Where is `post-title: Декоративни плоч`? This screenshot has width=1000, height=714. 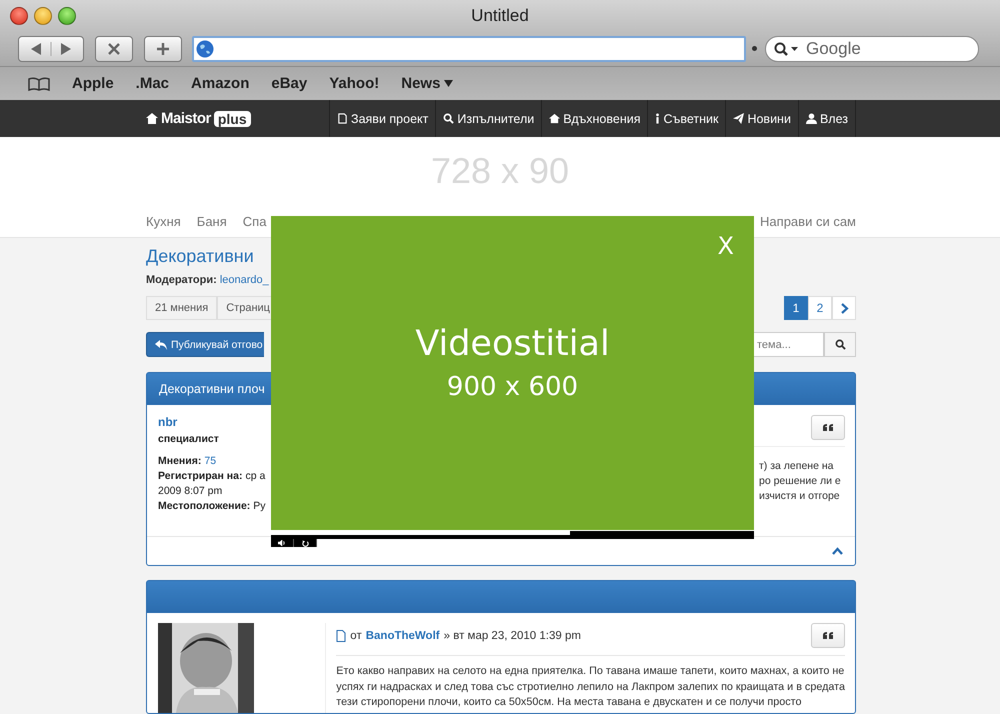
post-title: Декоративни плоч is located at coordinates (212, 389).